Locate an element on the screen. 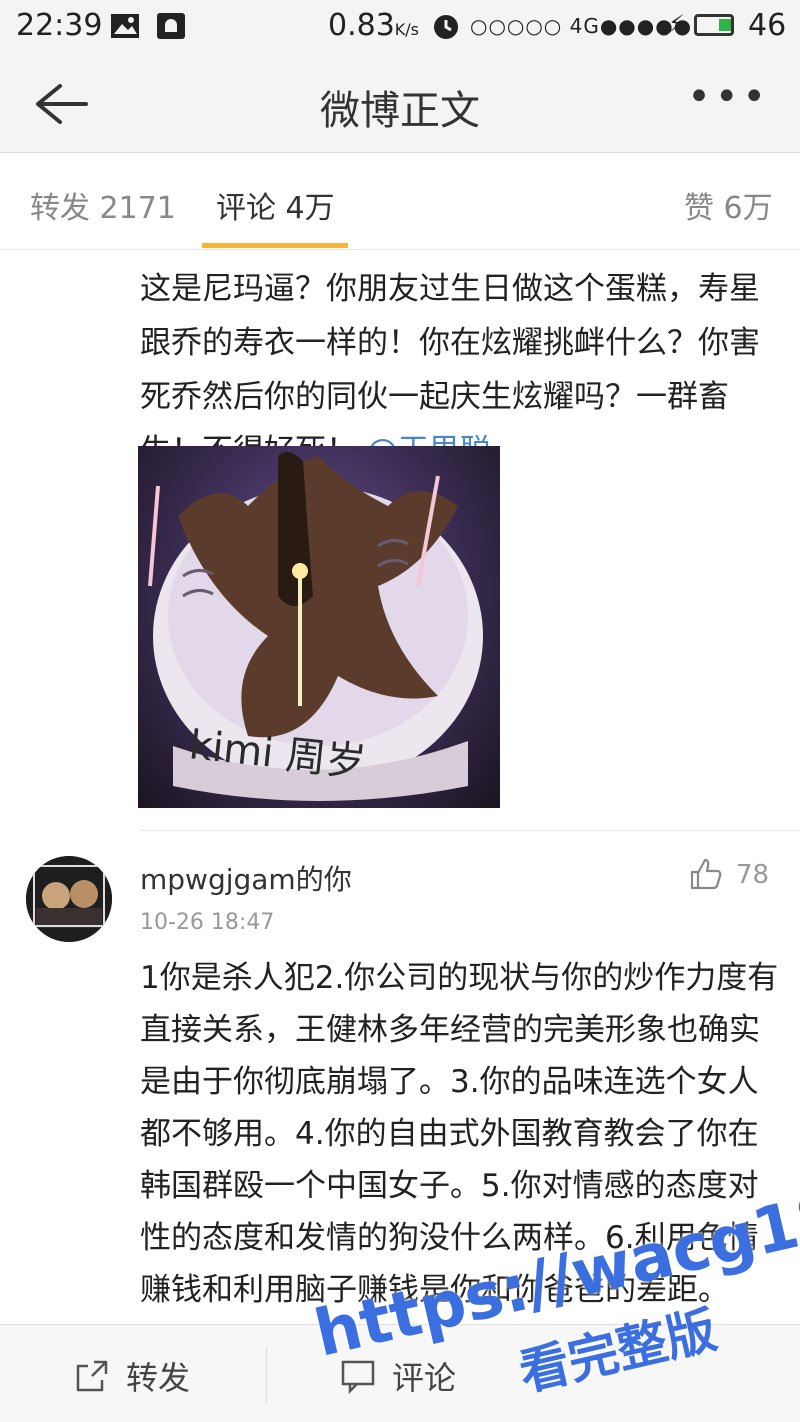 Image resolution: width=800 pixels, height=1422 pixels. avatar is located at coordinates (69, 899).